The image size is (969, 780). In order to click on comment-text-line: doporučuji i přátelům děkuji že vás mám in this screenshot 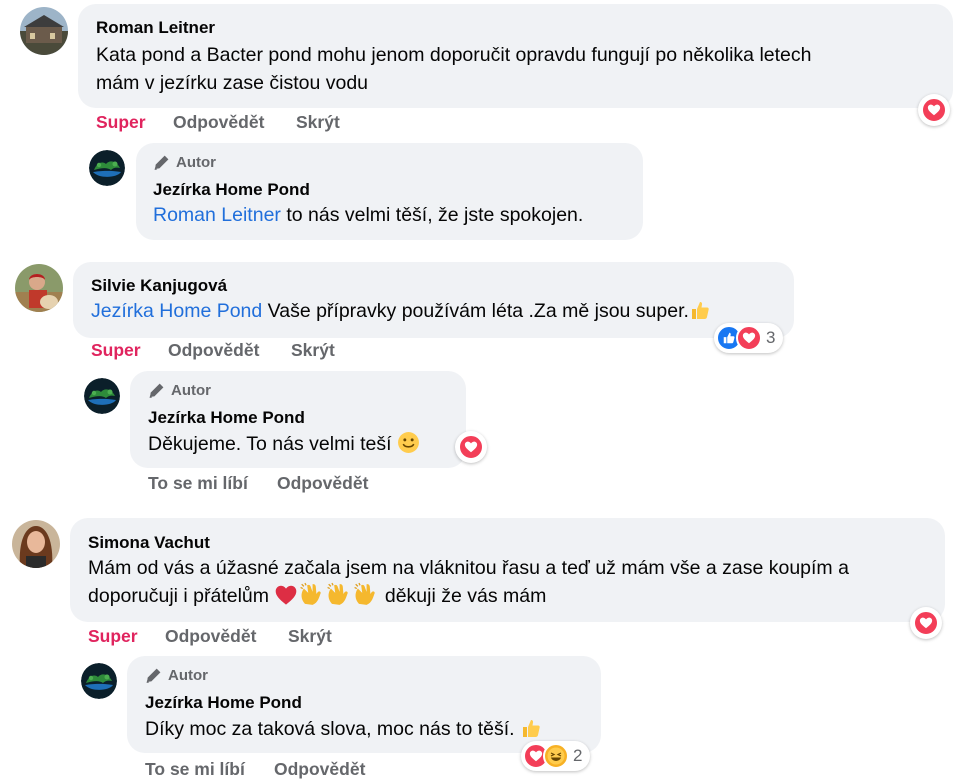, I will do `click(513, 598)`.